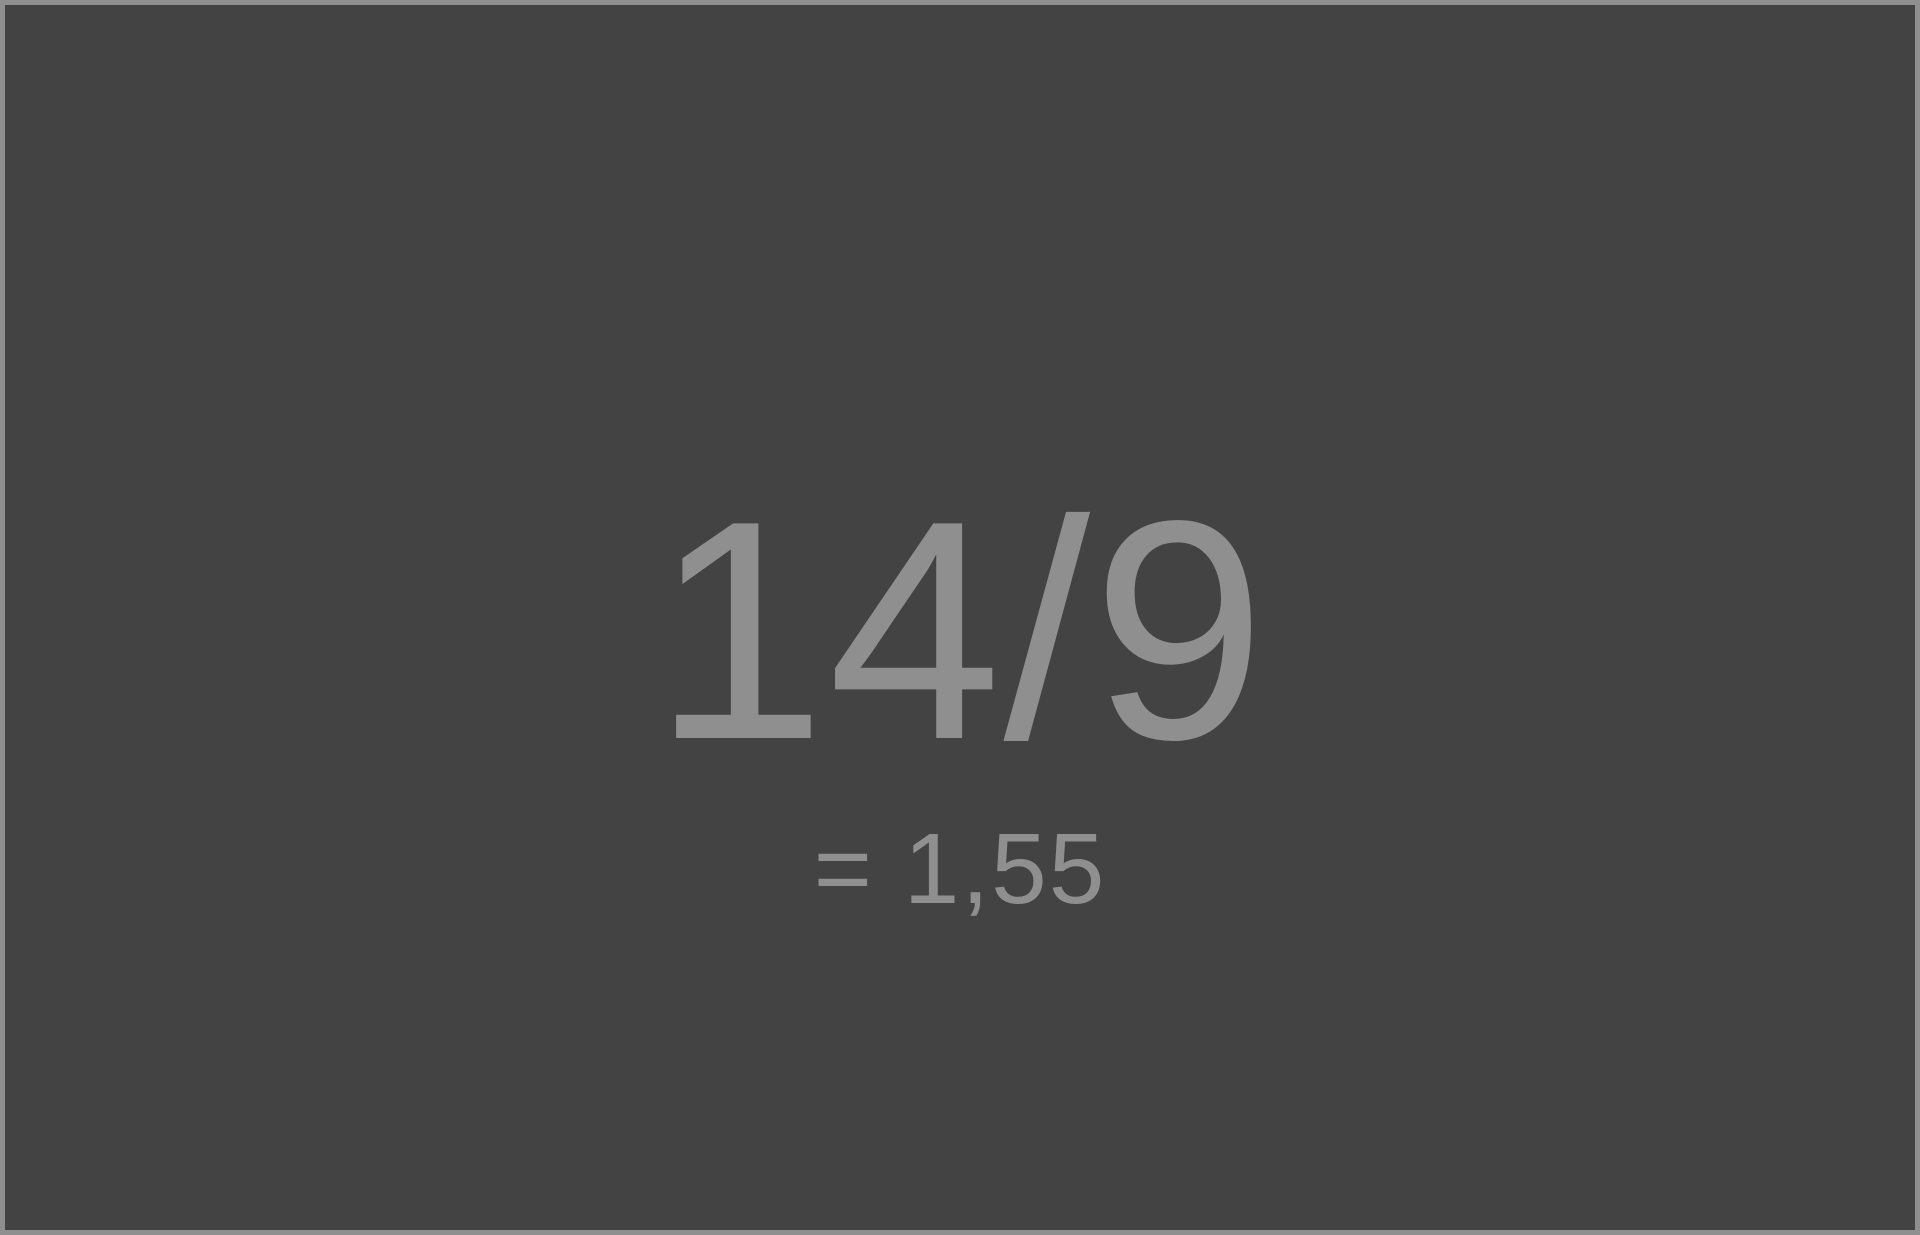 Image resolution: width=1920 pixels, height=1235 pixels. What do you see at coordinates (960, 869) in the screenshot?
I see `aspect-ratio-decimal: = 1,55` at bounding box center [960, 869].